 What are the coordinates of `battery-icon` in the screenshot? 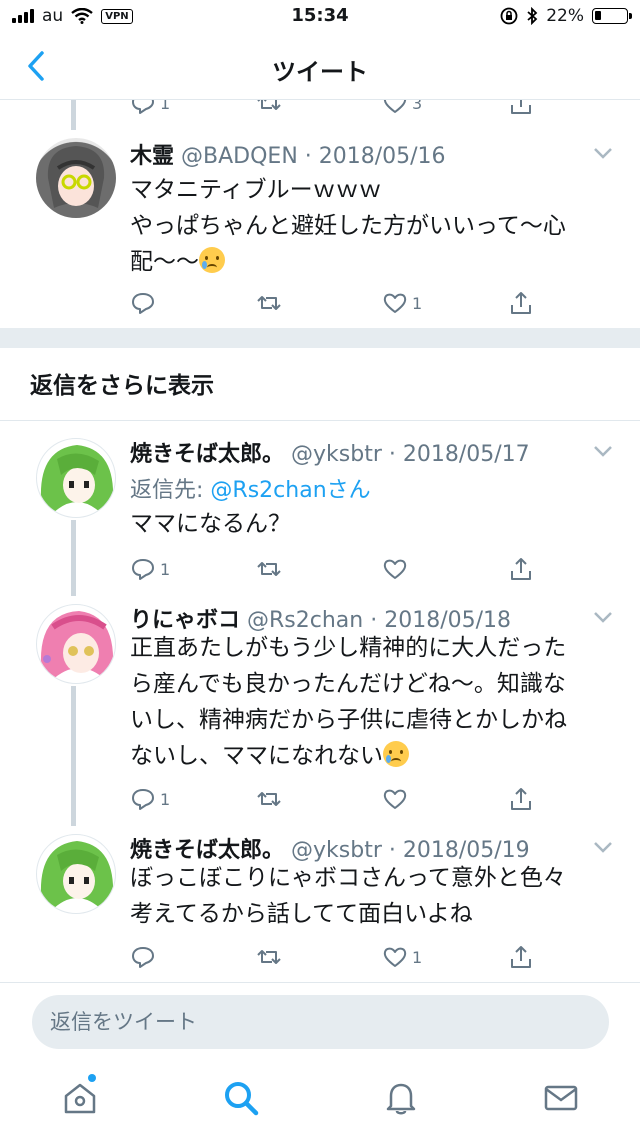 It's located at (612, 16).